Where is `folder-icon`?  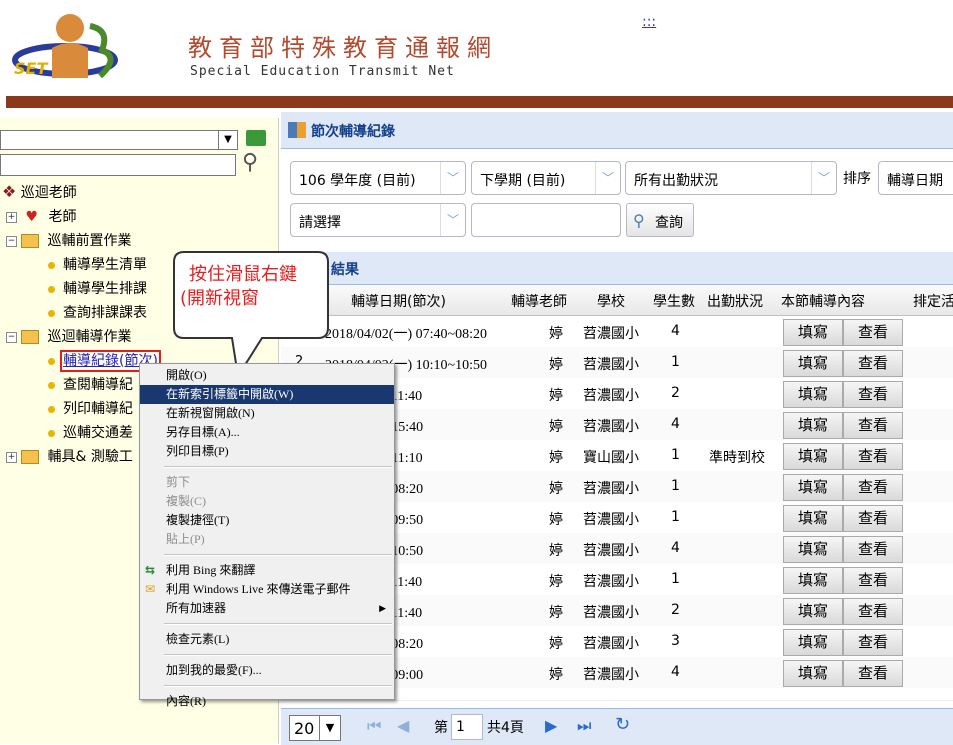
folder-icon is located at coordinates (30, 241).